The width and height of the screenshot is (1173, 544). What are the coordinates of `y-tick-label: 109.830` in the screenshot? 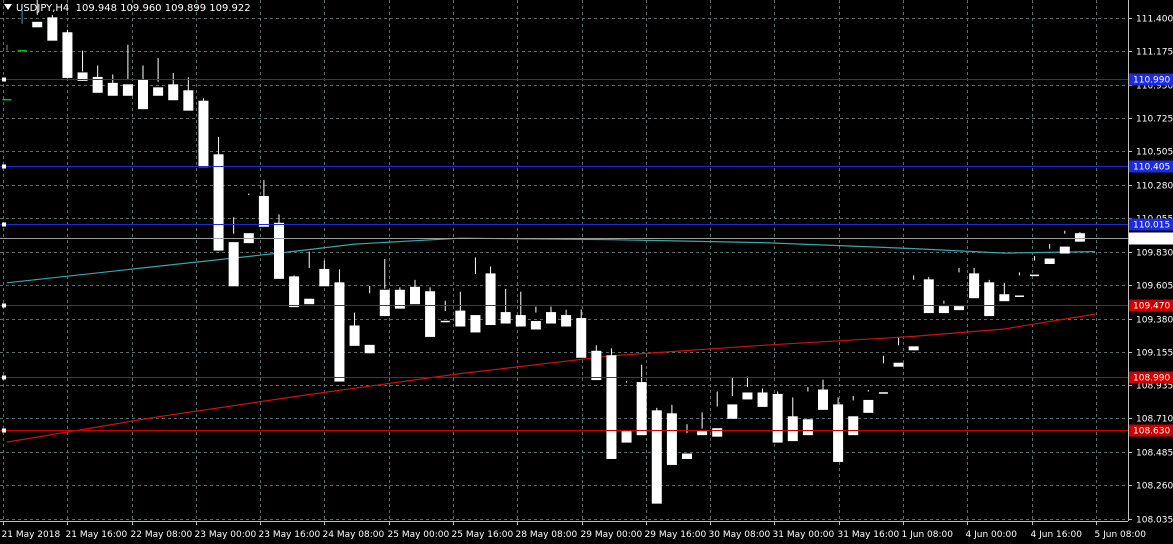 It's located at (1154, 254).